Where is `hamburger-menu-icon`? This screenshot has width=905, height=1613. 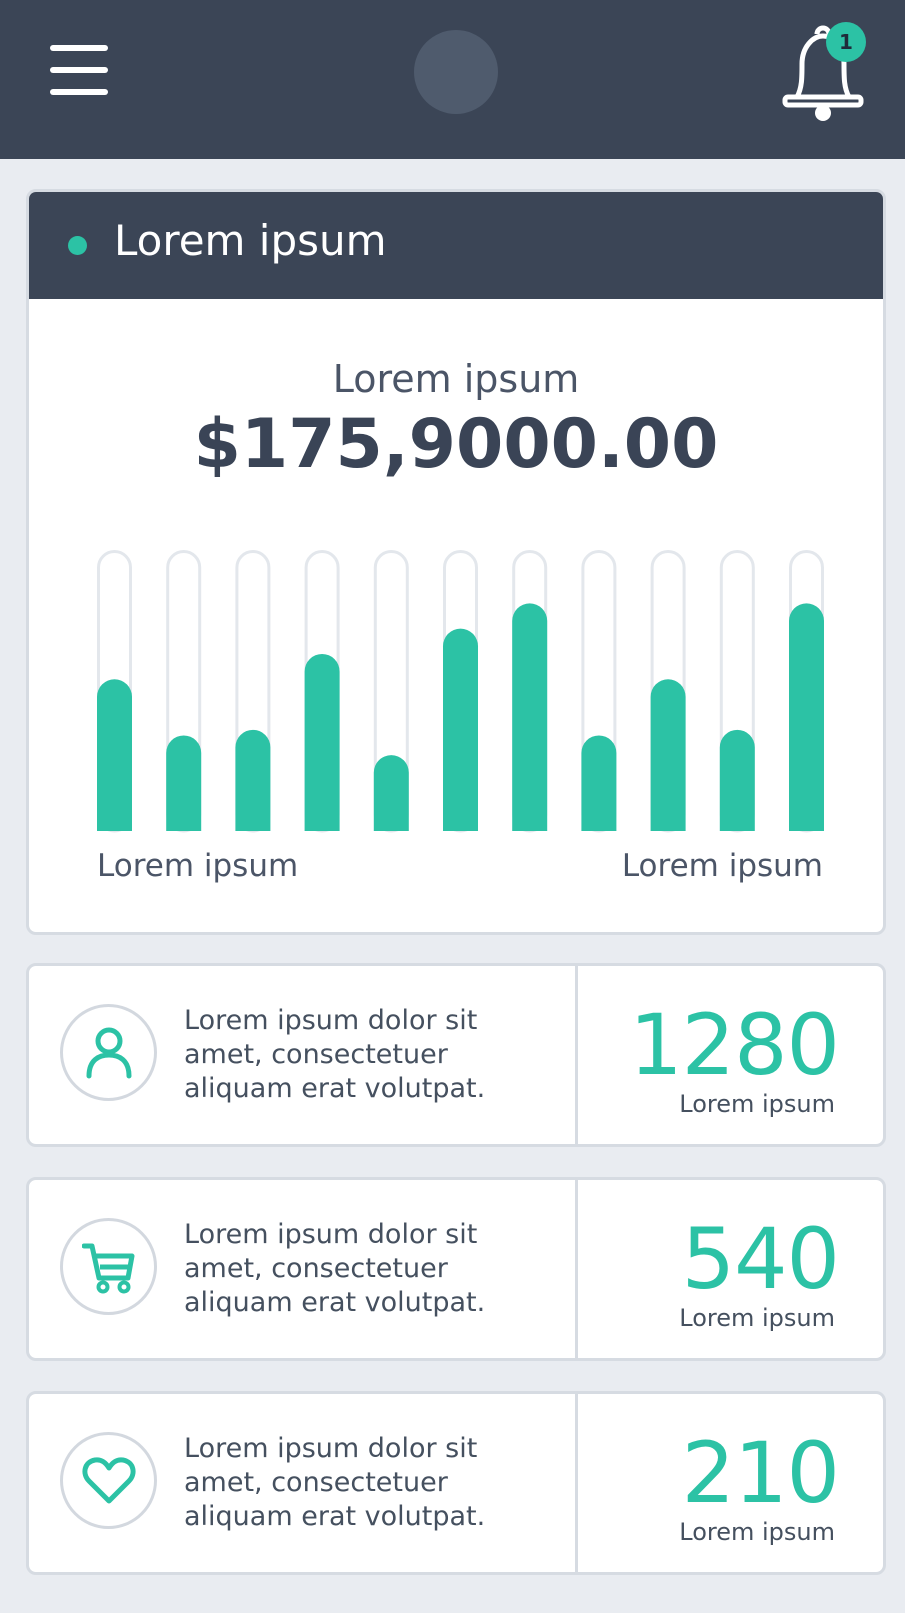
hamburger-menu-icon is located at coordinates (79, 70).